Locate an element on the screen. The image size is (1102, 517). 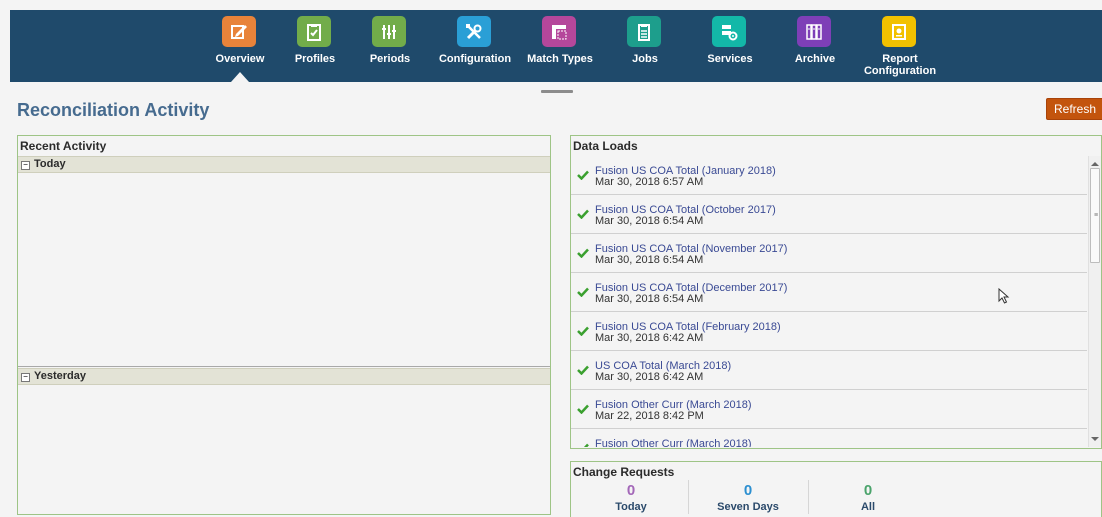
active-tab-indicator is located at coordinates (240, 77).